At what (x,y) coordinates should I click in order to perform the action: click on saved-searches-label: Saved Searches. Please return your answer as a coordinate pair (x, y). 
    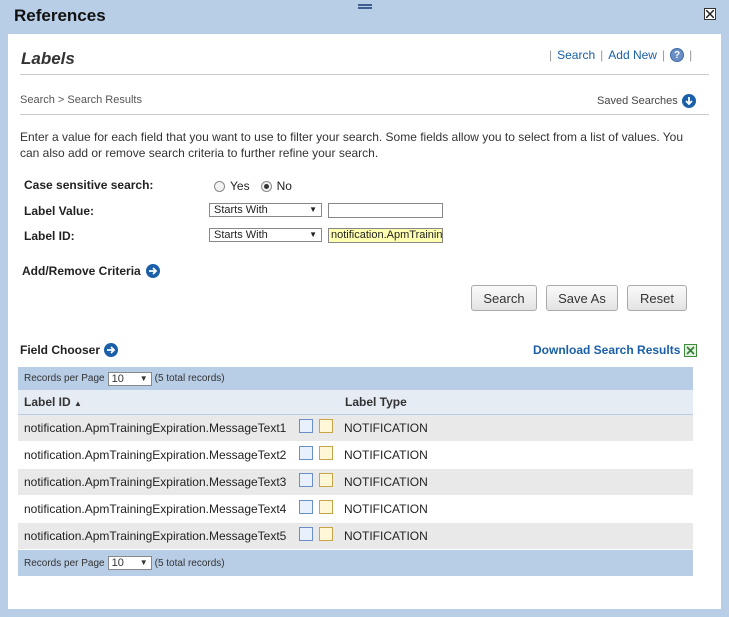
    Looking at the image, I should click on (637, 101).